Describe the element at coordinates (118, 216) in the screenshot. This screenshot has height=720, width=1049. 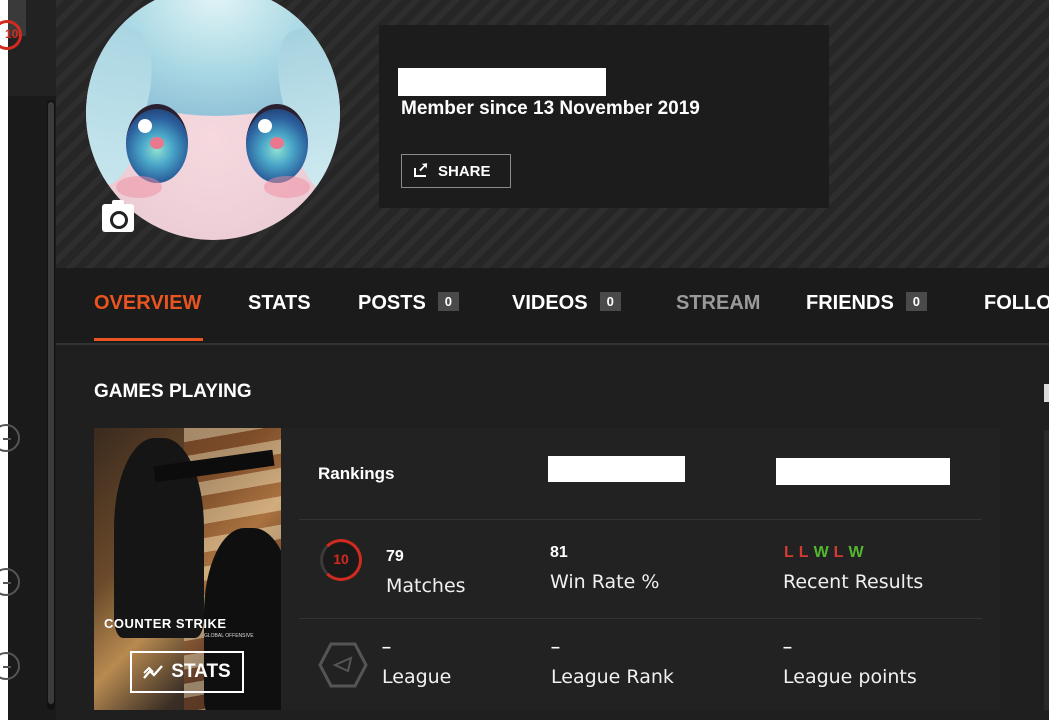
I see `camera-icon` at that location.